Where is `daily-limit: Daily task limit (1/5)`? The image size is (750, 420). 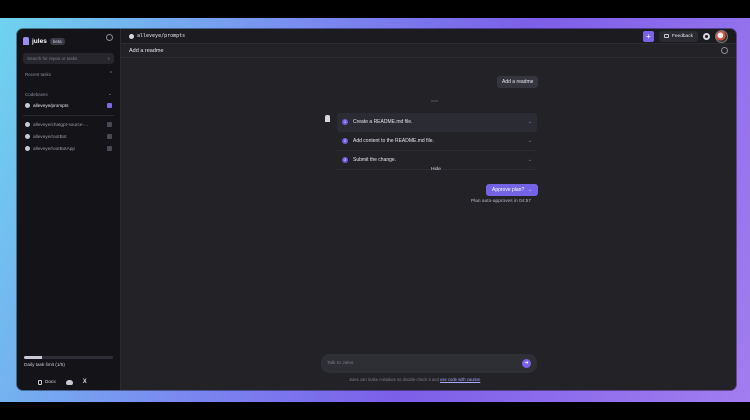 daily-limit: Daily task limit (1/5) is located at coordinates (68, 361).